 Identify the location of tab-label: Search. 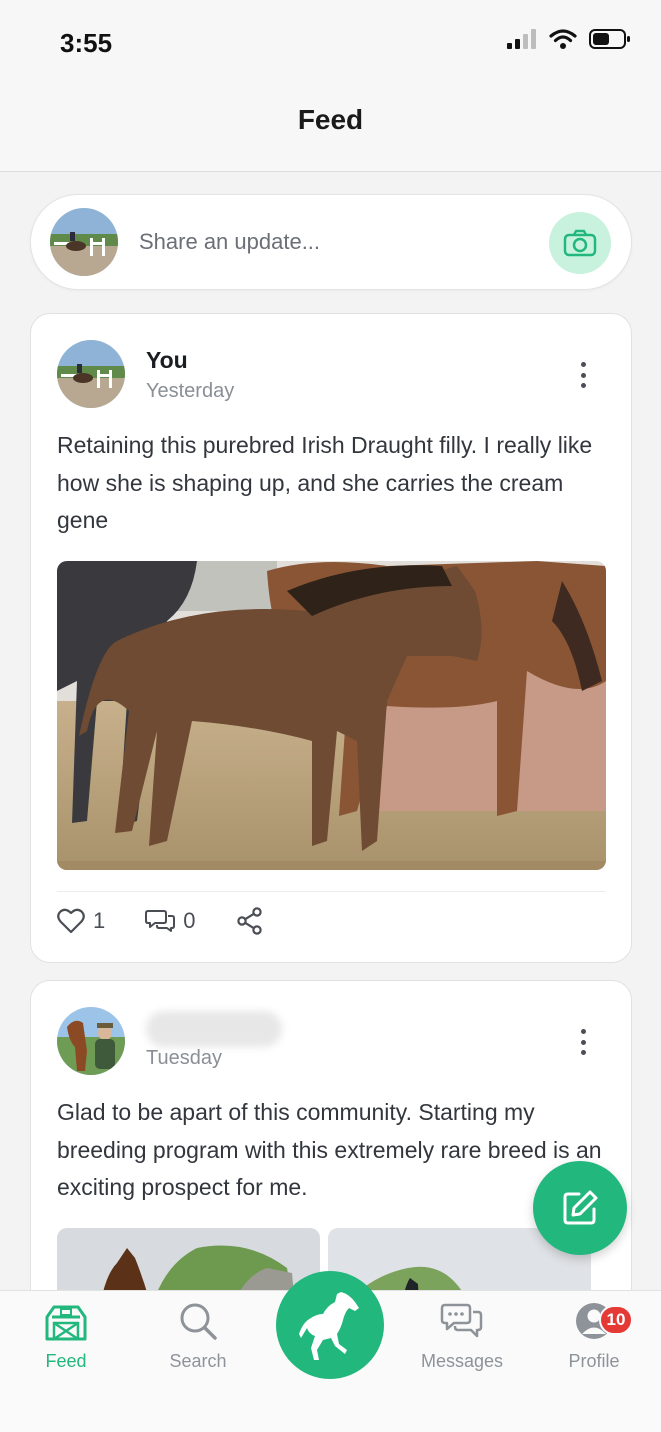
(198, 1361).